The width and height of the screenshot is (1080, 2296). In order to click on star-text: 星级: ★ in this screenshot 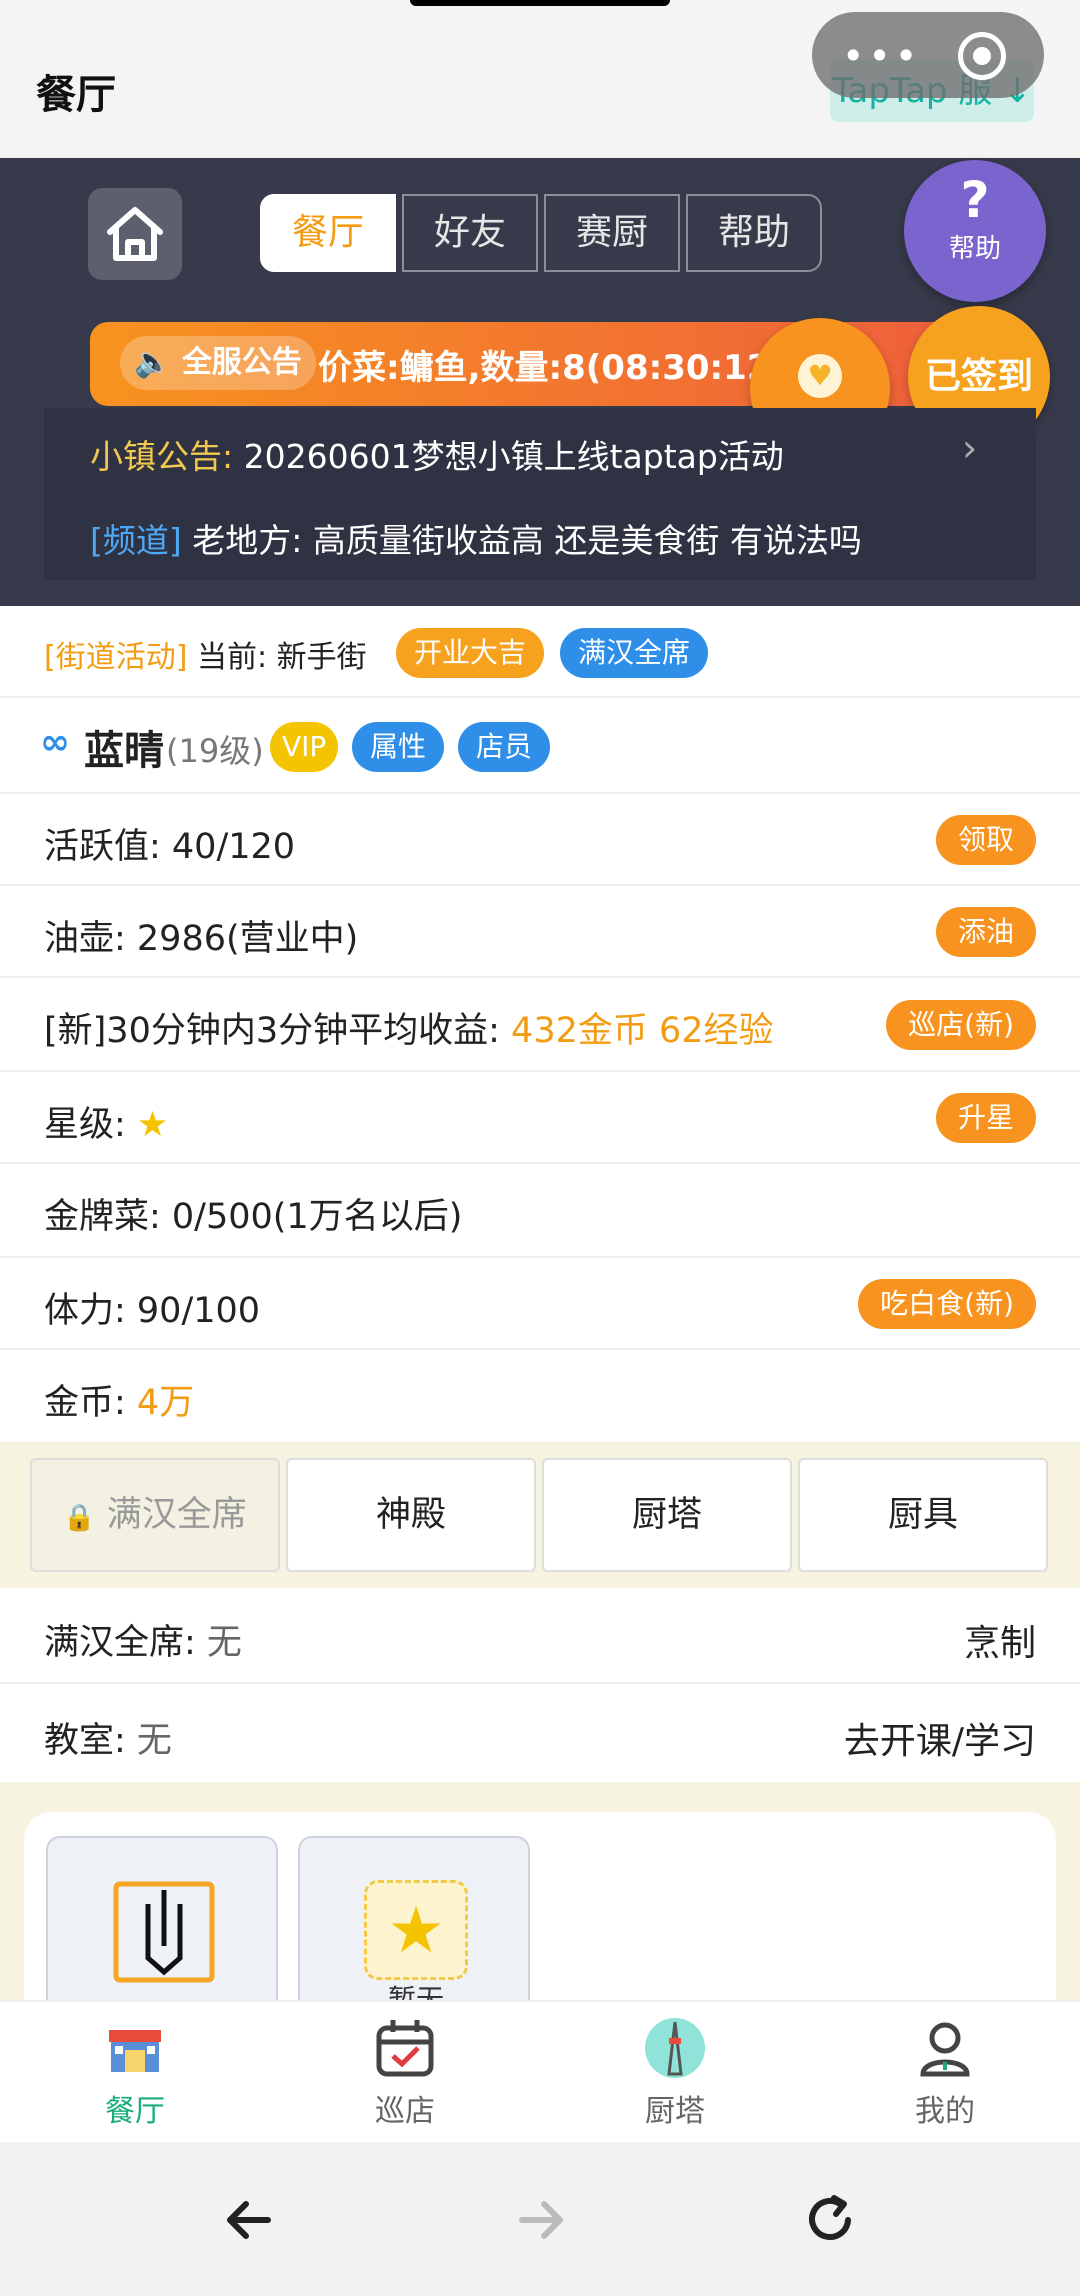, I will do `click(106, 1121)`.